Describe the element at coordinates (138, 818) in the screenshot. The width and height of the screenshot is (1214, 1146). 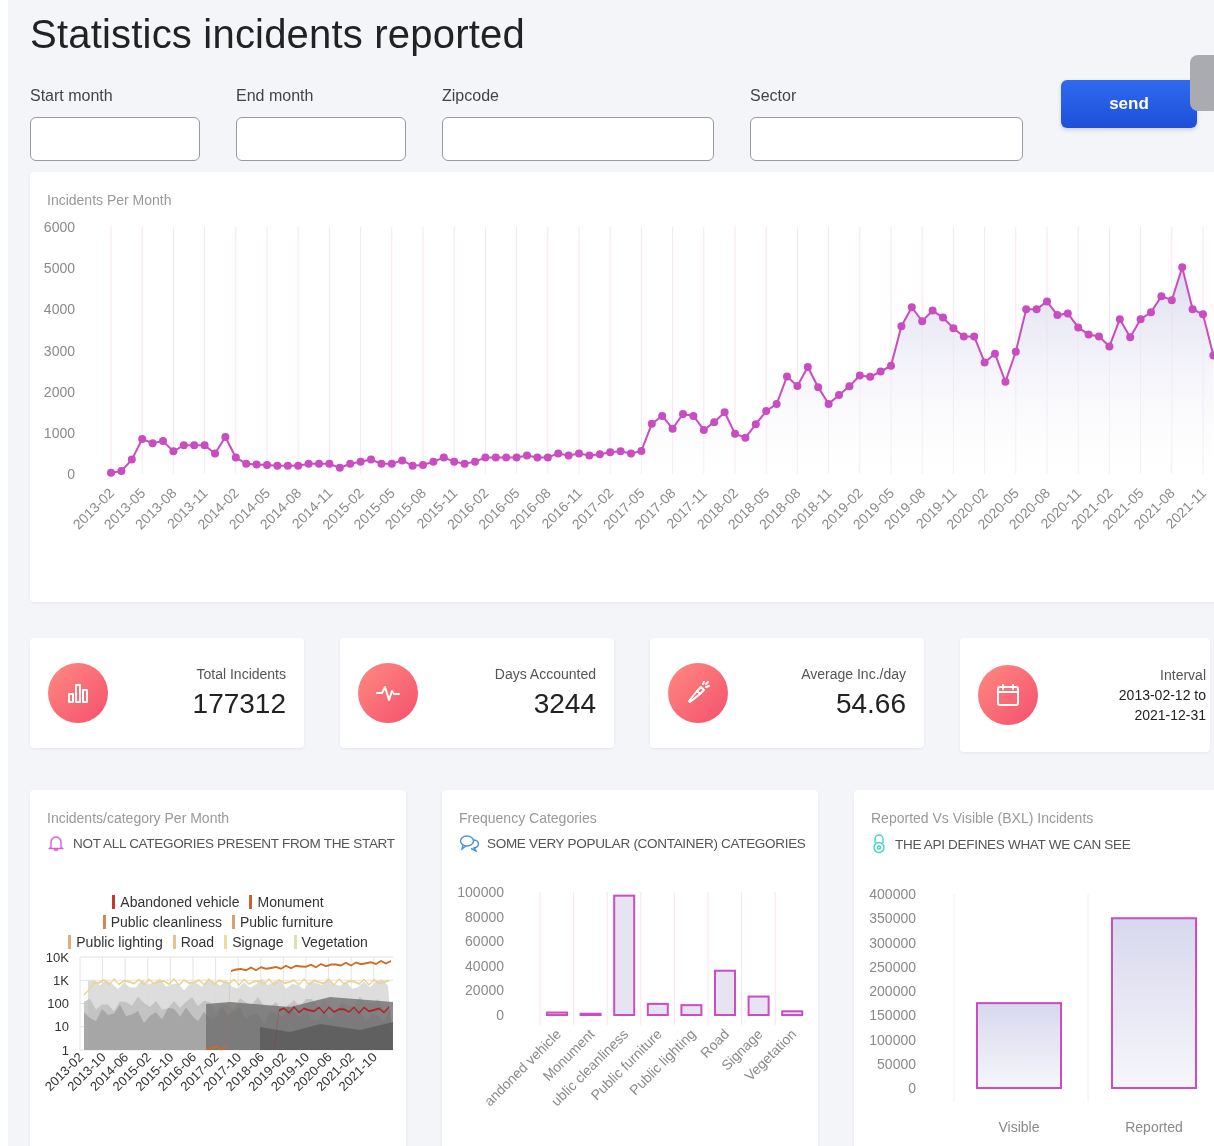
I see `chart-title: Incidents/category Per Month` at that location.